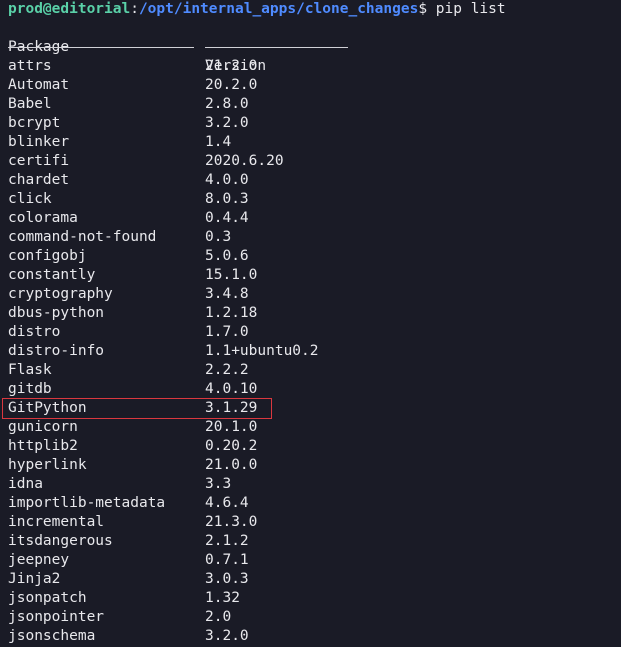  What do you see at coordinates (314, 446) in the screenshot?
I see `package-row: httplib2 0.20.2` at bounding box center [314, 446].